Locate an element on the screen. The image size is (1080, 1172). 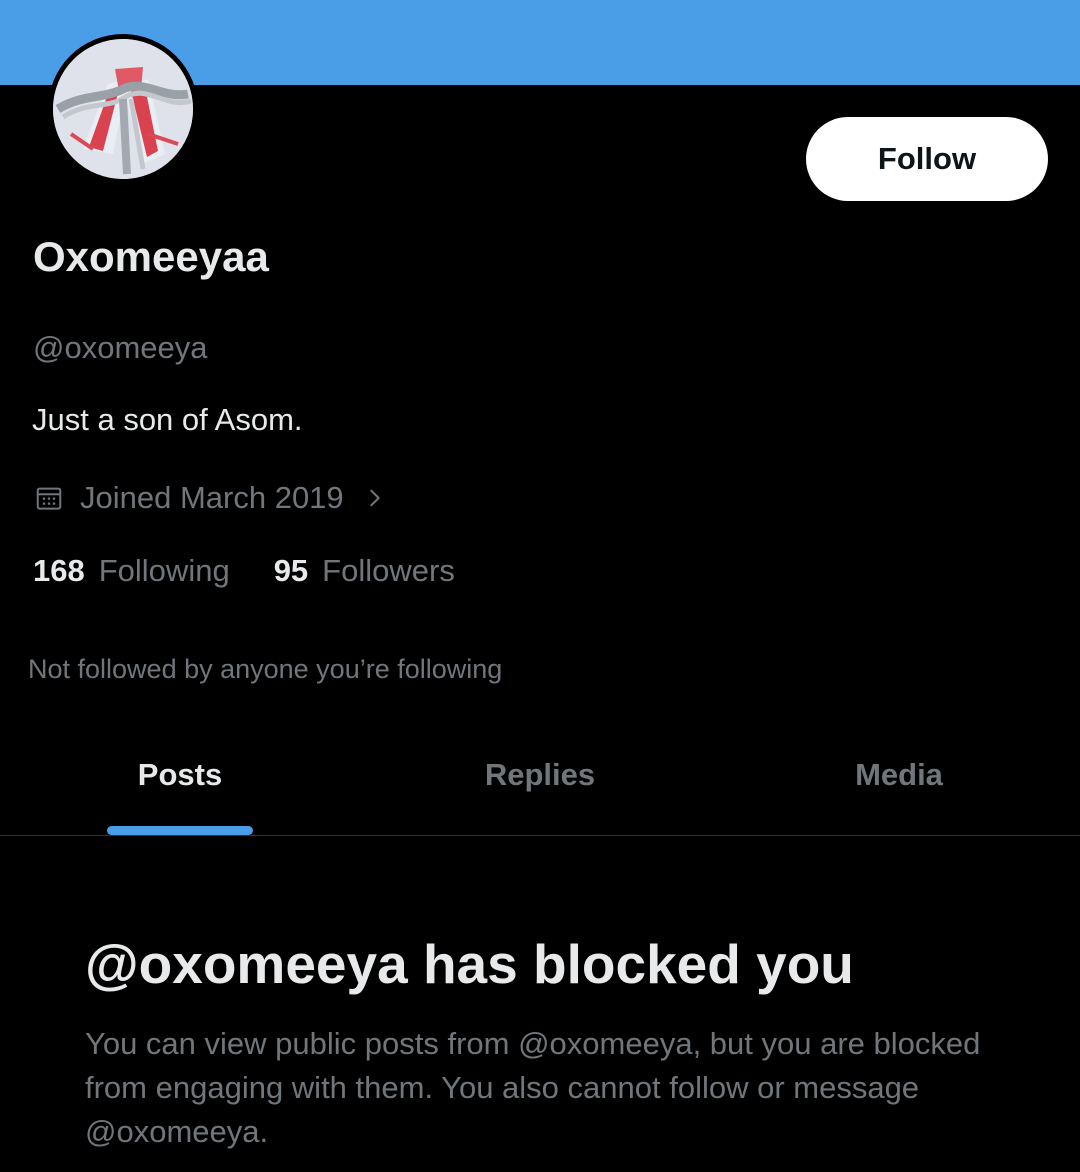
following-label: Following is located at coordinates (164, 570).